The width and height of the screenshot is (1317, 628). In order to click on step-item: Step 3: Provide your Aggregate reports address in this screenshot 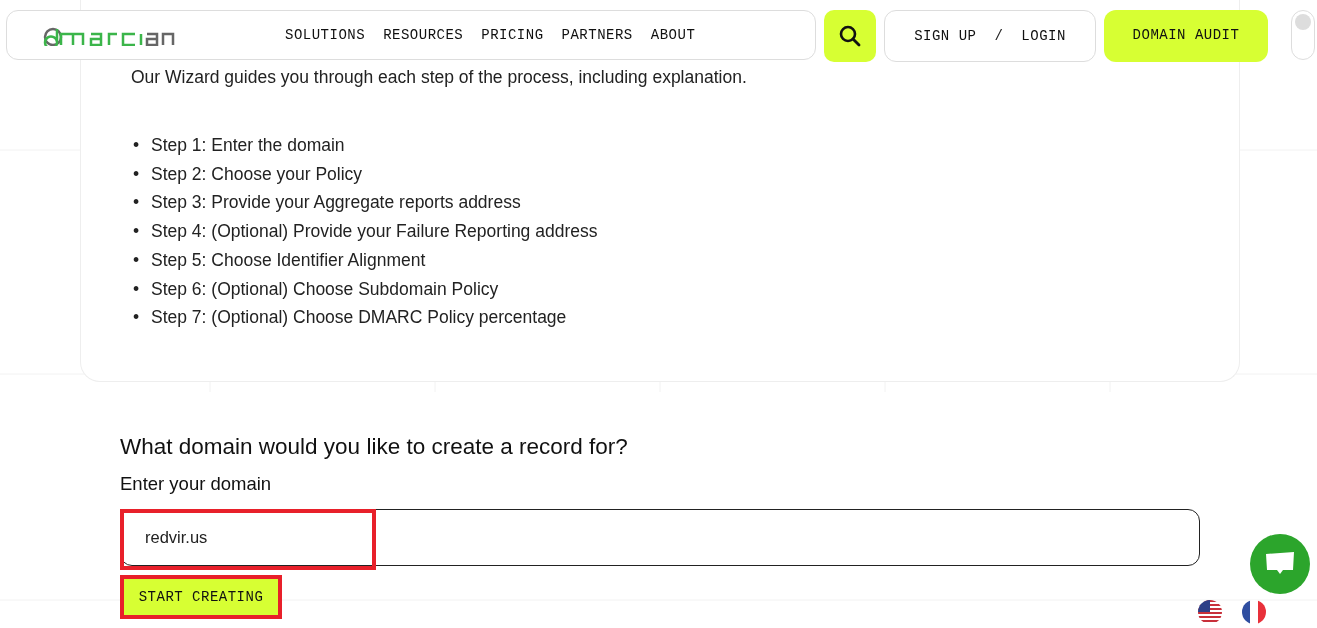, I will do `click(336, 203)`.